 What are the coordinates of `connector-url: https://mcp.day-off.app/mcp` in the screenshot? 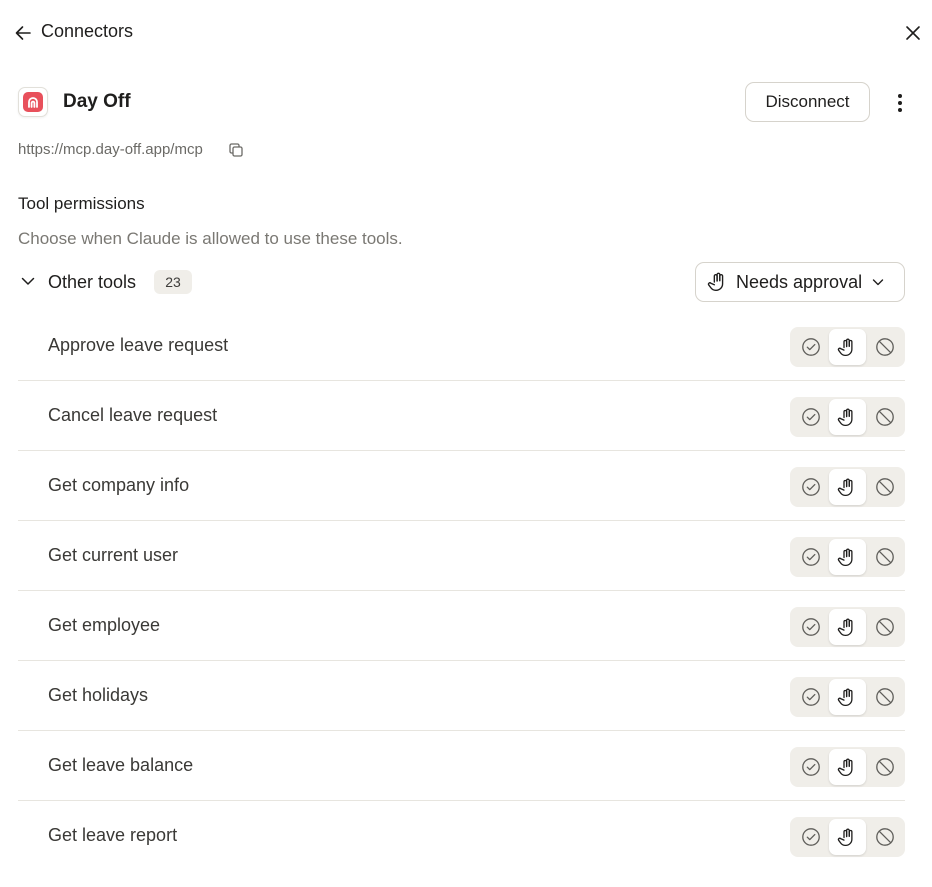 It's located at (110, 149).